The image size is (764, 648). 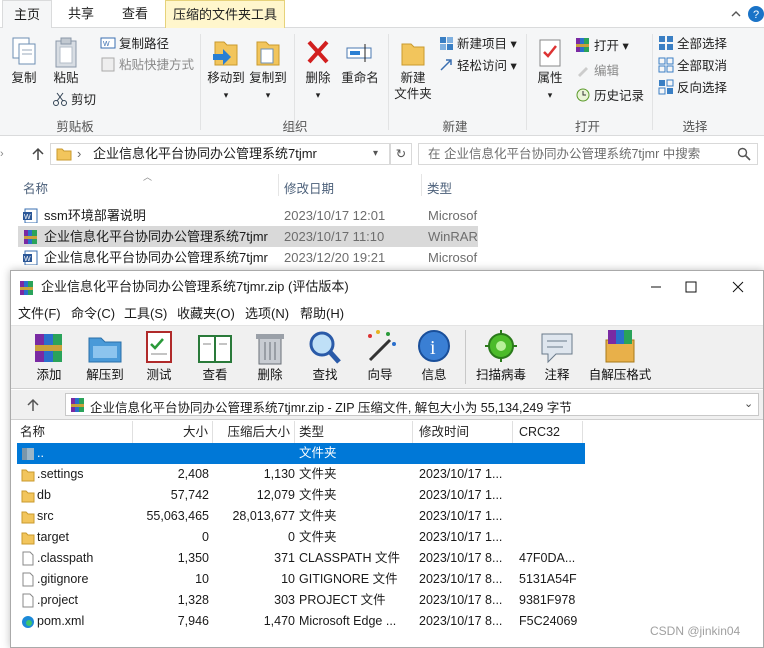 What do you see at coordinates (597, 71) in the screenshot?
I see `edit-button: 编辑` at bounding box center [597, 71].